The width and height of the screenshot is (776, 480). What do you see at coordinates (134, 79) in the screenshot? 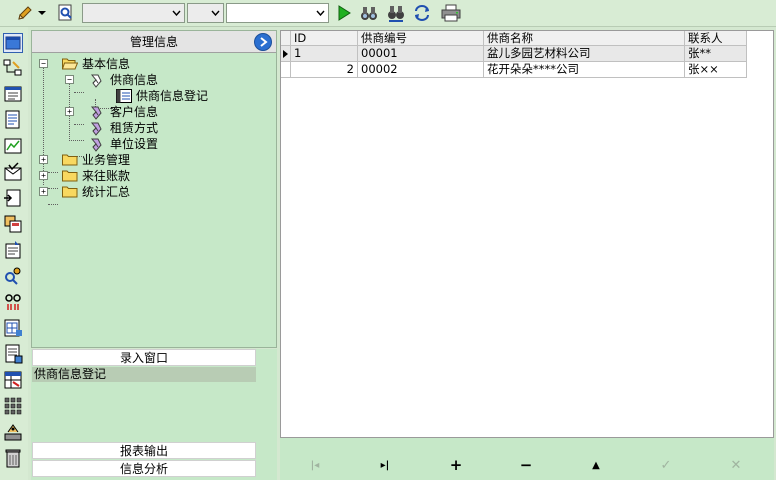
I see `tree-node-label: 供商信息` at bounding box center [134, 79].